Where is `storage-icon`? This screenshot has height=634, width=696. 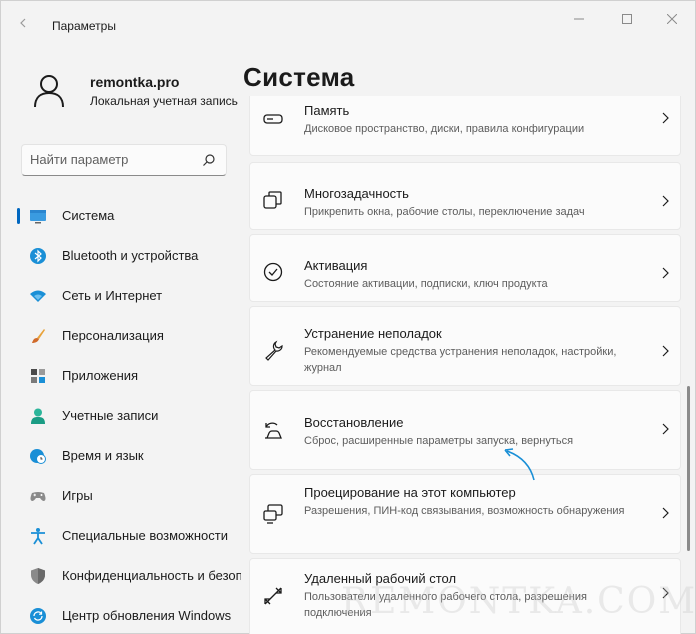 storage-icon is located at coordinates (273, 119).